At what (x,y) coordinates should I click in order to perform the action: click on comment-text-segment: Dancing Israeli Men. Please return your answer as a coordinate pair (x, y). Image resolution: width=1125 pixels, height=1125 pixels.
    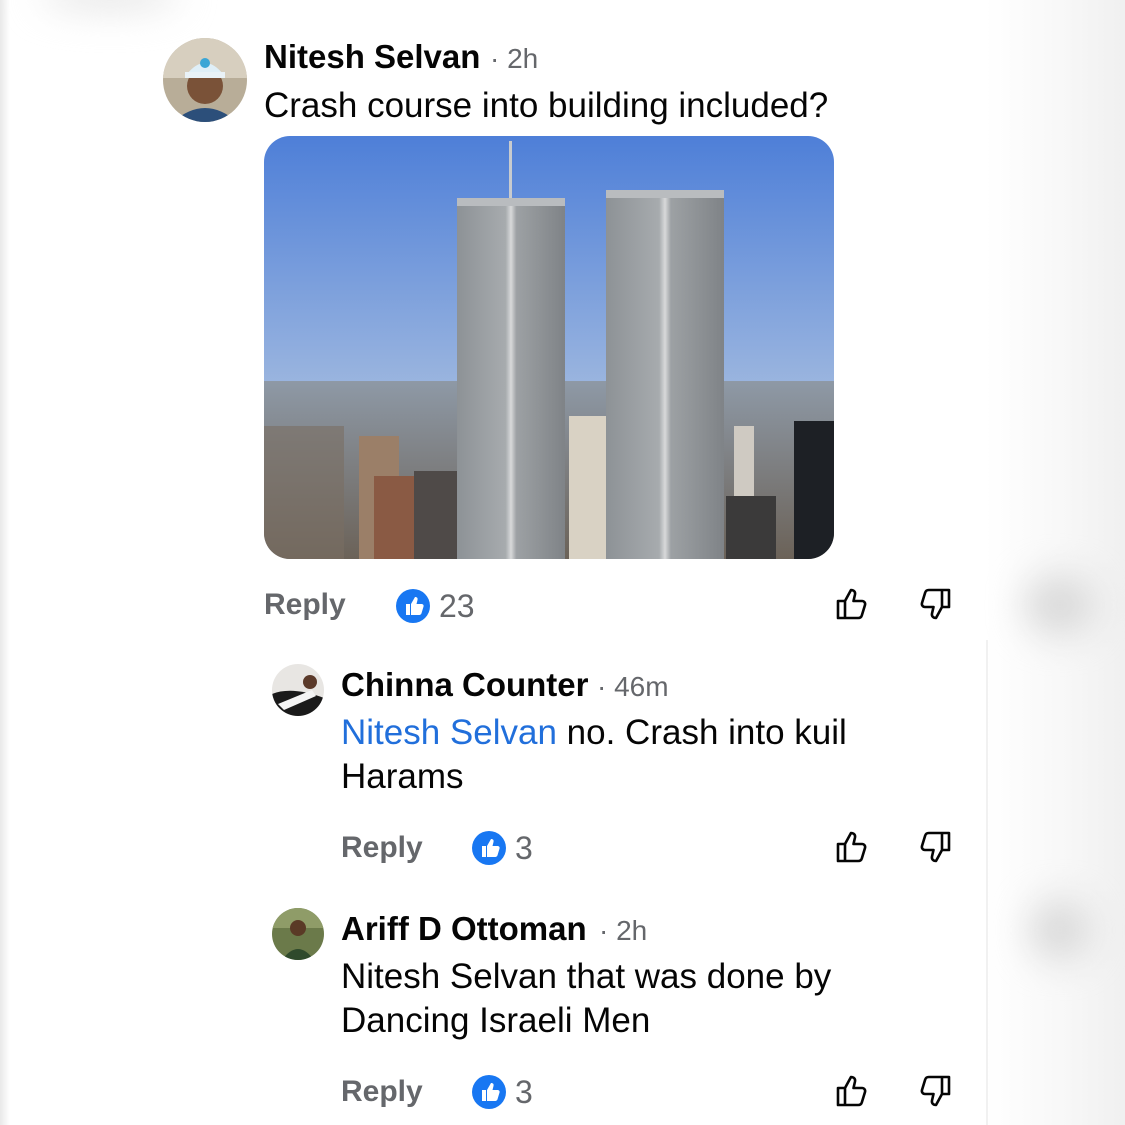
    Looking at the image, I should click on (496, 1020).